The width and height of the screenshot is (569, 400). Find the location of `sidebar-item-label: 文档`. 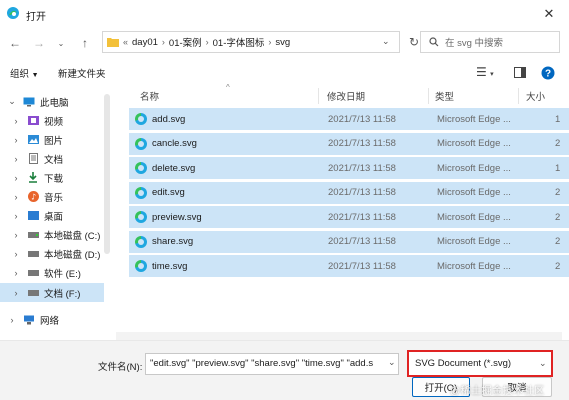

sidebar-item-label: 文档 is located at coordinates (54, 160).